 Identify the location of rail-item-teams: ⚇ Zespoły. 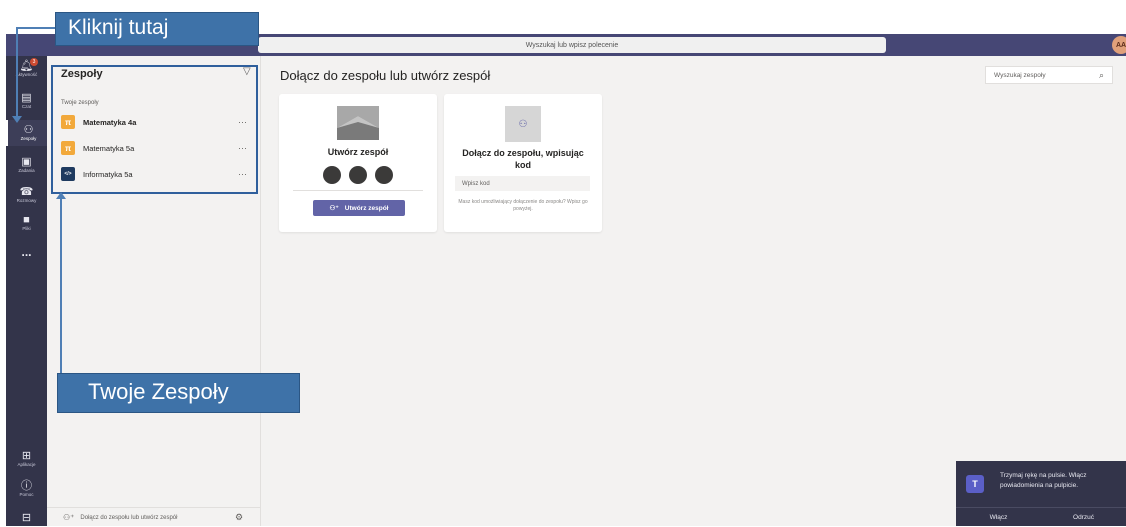
(27, 133).